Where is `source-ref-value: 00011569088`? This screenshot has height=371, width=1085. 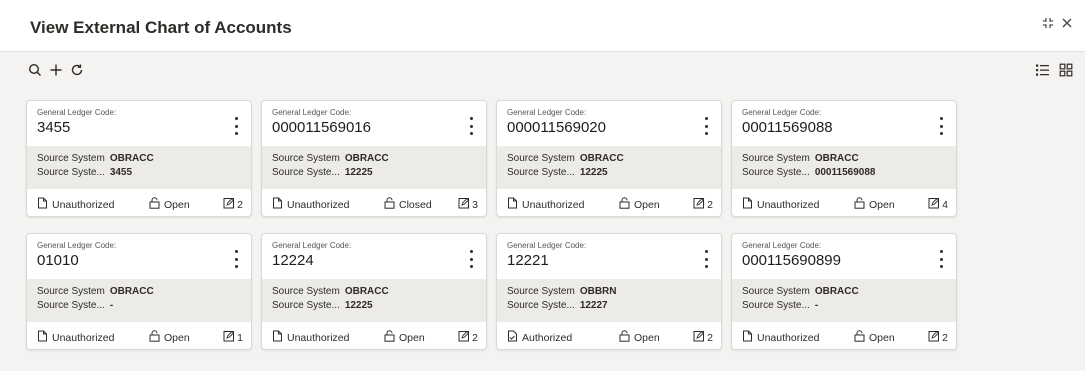 source-ref-value: 00011569088 is located at coordinates (845, 172).